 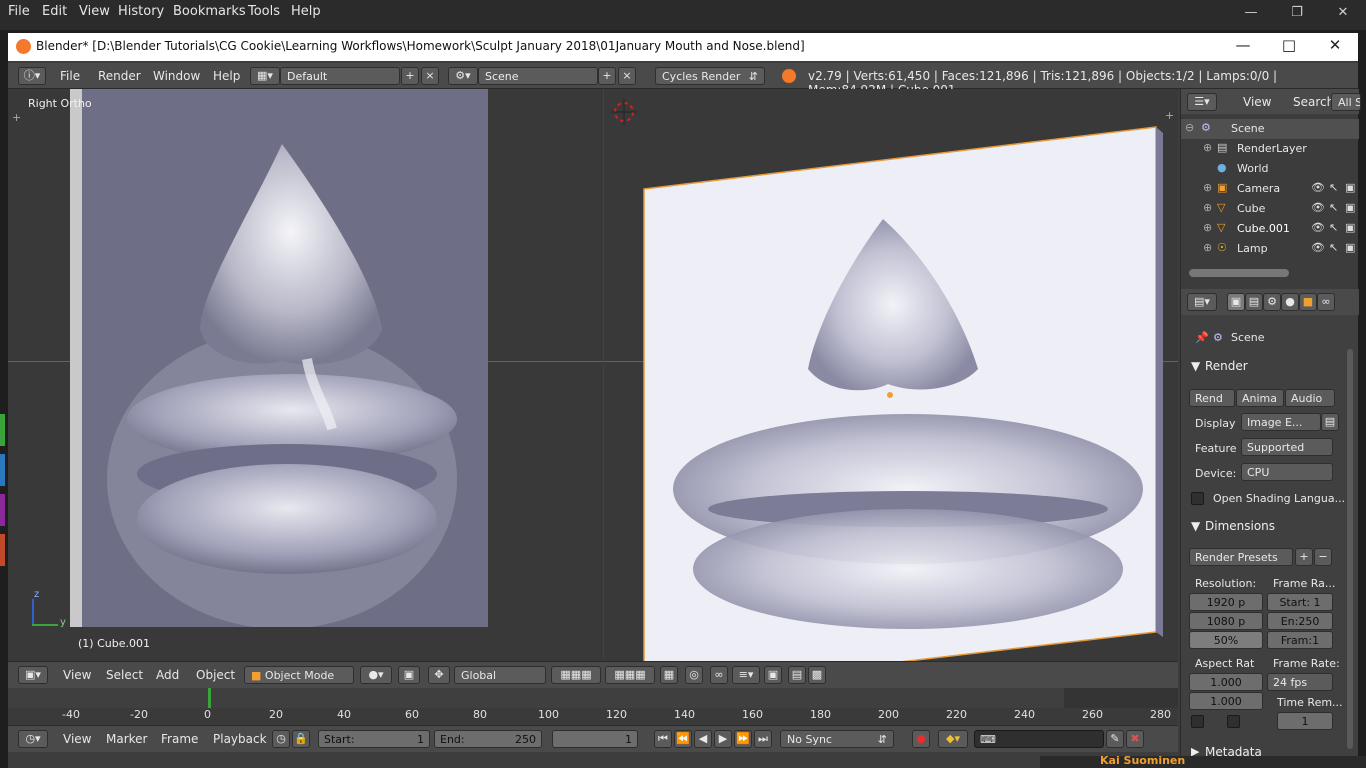 I want to click on lock-layers-icon: ▦, so click(x=669, y=675).